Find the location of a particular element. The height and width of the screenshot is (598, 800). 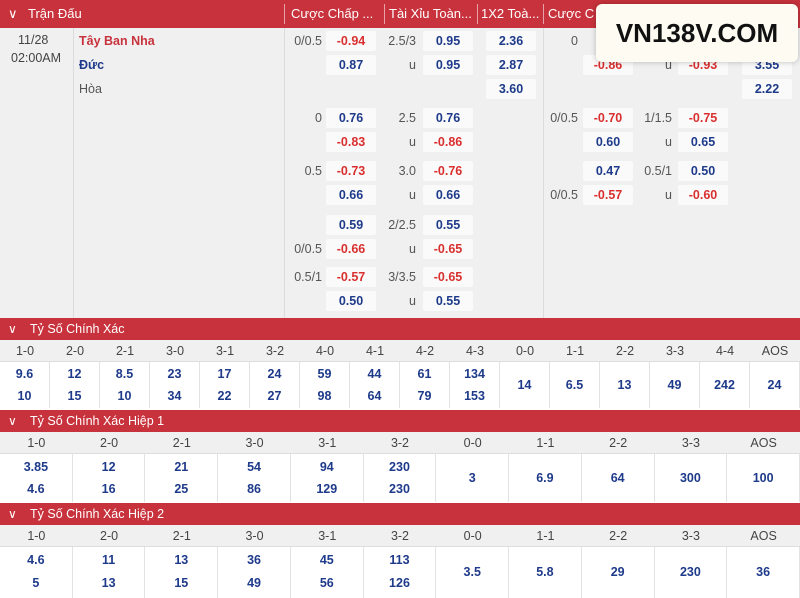

score-odds-cell: 21 25 is located at coordinates (182, 478).